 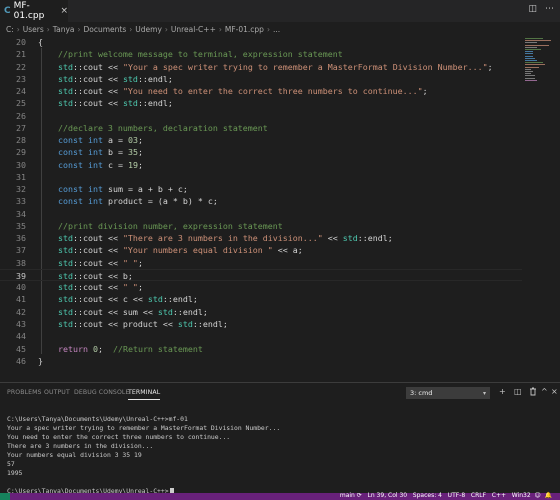 What do you see at coordinates (261, 299) in the screenshot?
I see `code-line: 41 std::cout << c << std::endl;` at bounding box center [261, 299].